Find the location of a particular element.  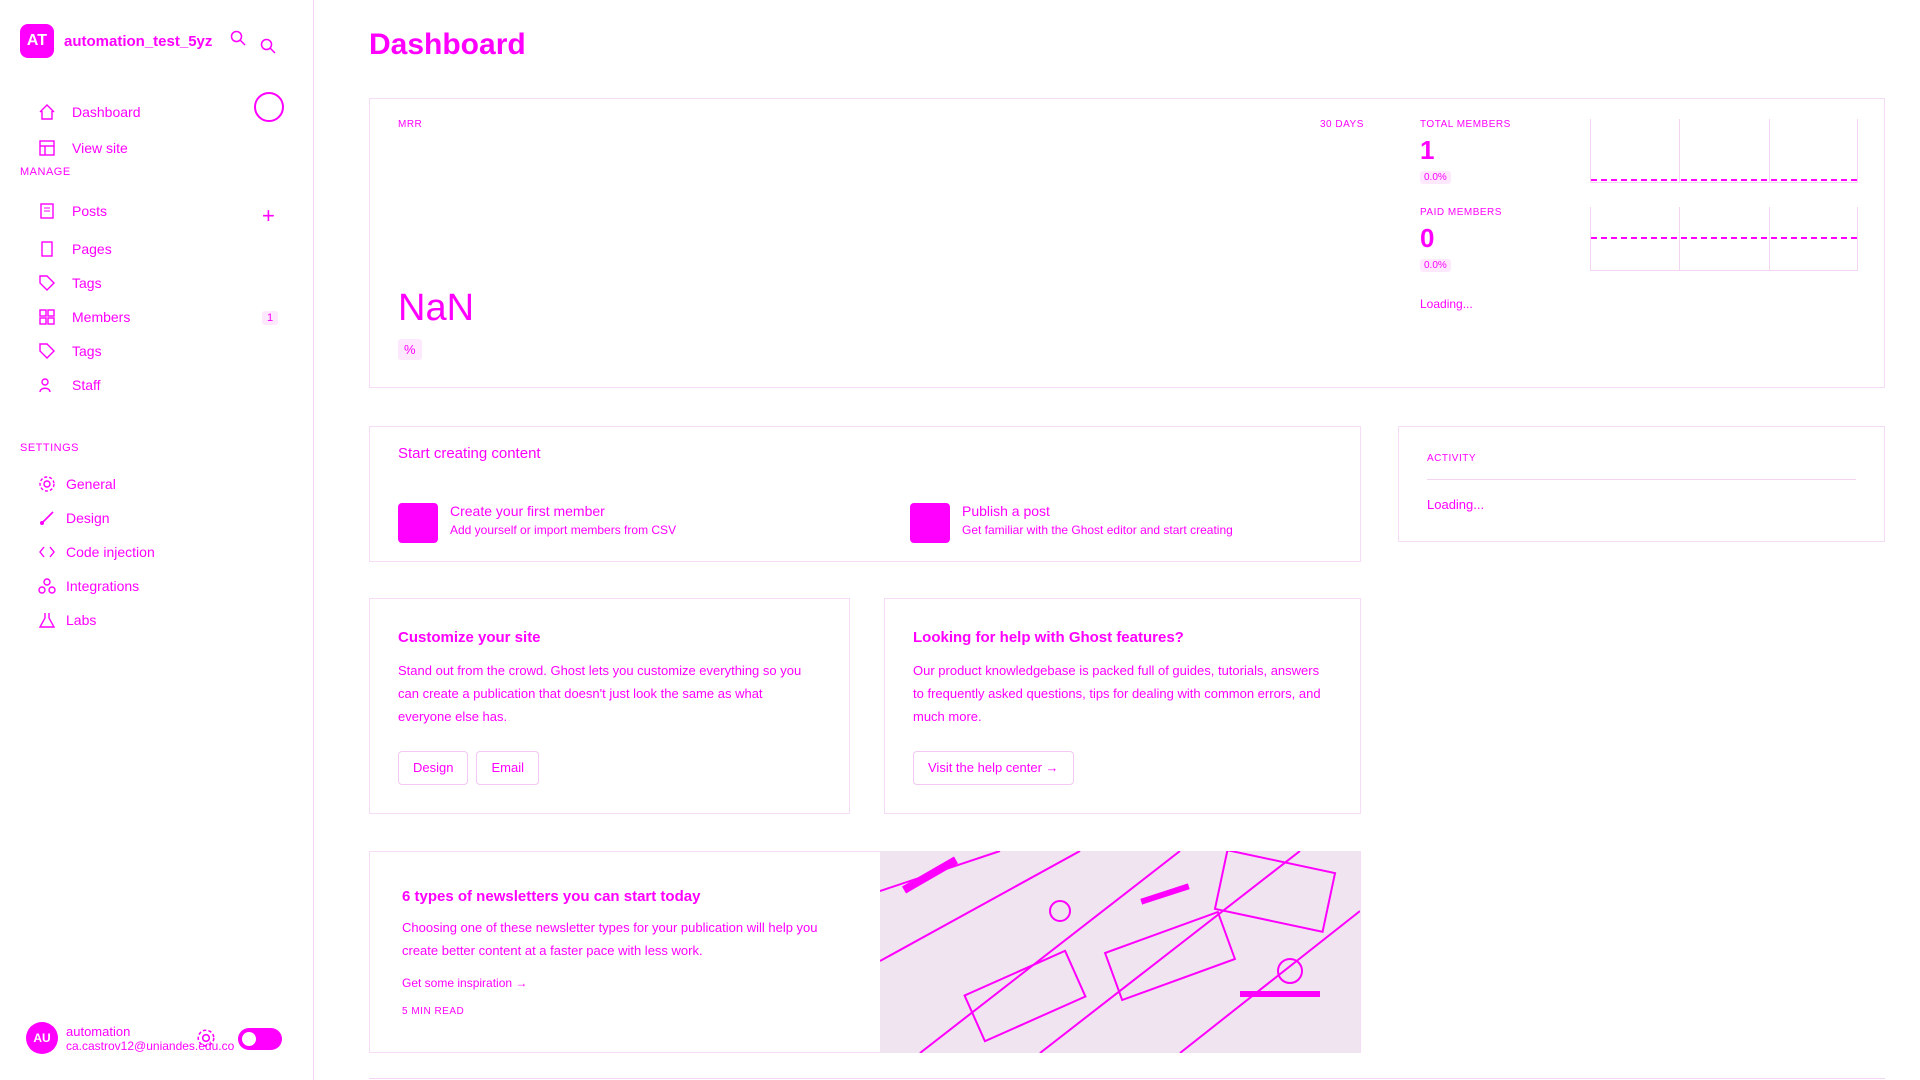

brand: AT automation_test_5yz is located at coordinates (116, 41).